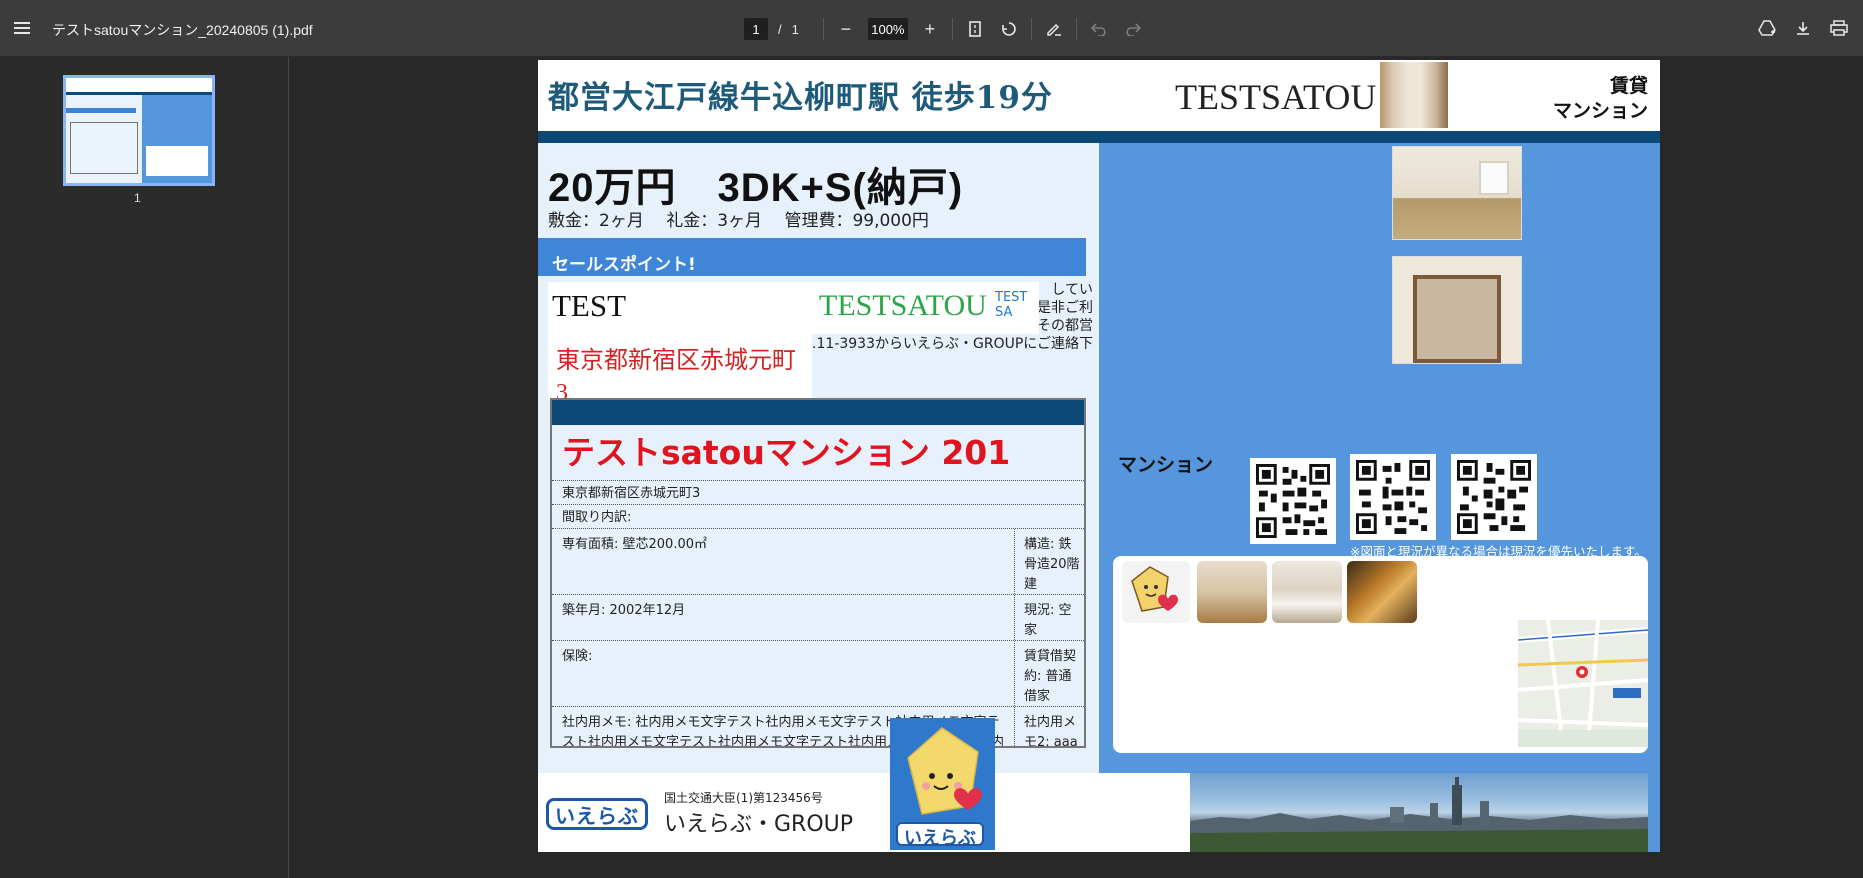  What do you see at coordinates (624, 610) in the screenshot?
I see `built-cell: 築年月: 2002年12月` at bounding box center [624, 610].